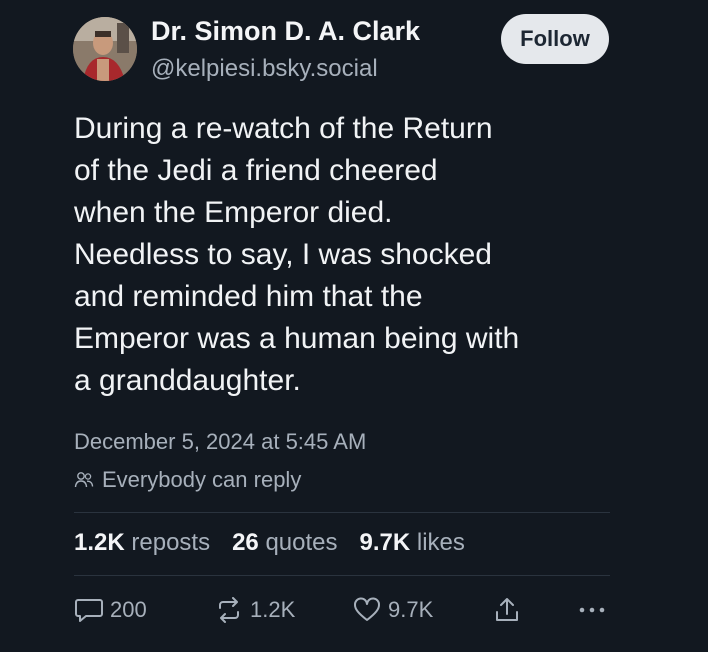 Image resolution: width=708 pixels, height=652 pixels. What do you see at coordinates (385, 542) in the screenshot?
I see `likes-count: 9.7K` at bounding box center [385, 542].